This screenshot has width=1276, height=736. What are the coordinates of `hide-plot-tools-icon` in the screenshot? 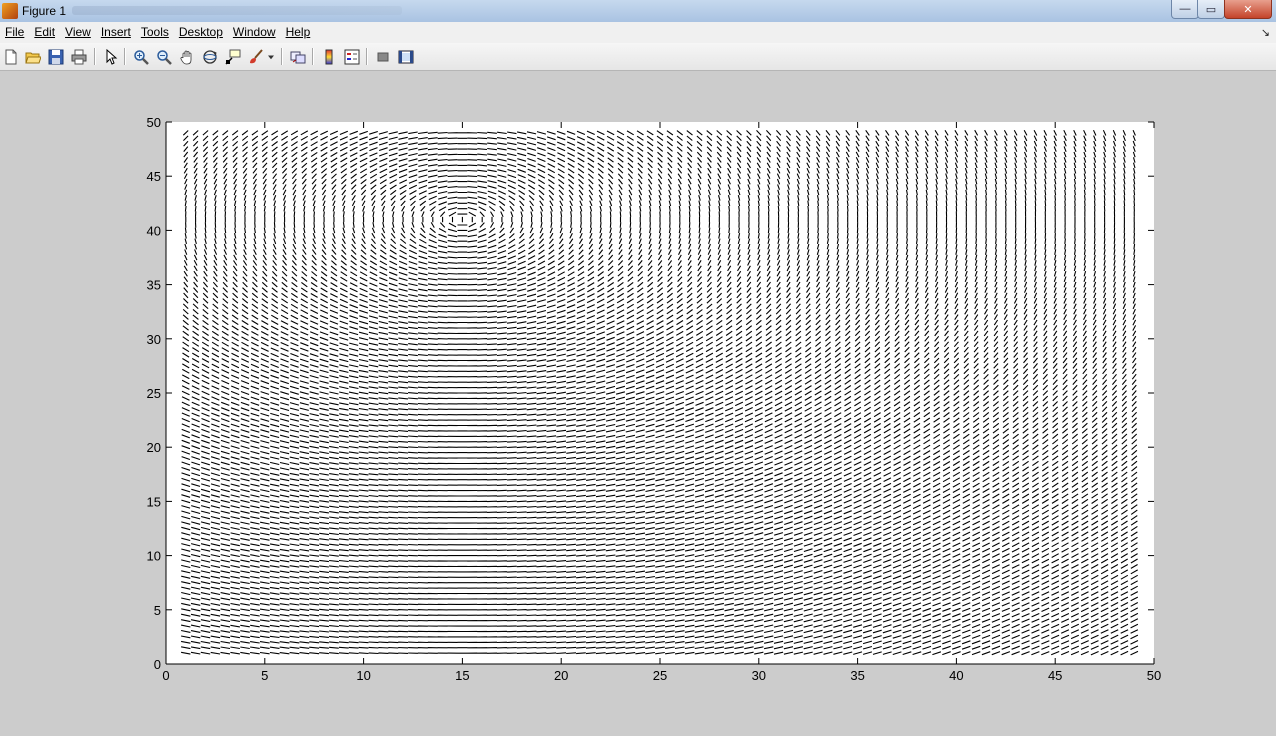 It's located at (383, 56).